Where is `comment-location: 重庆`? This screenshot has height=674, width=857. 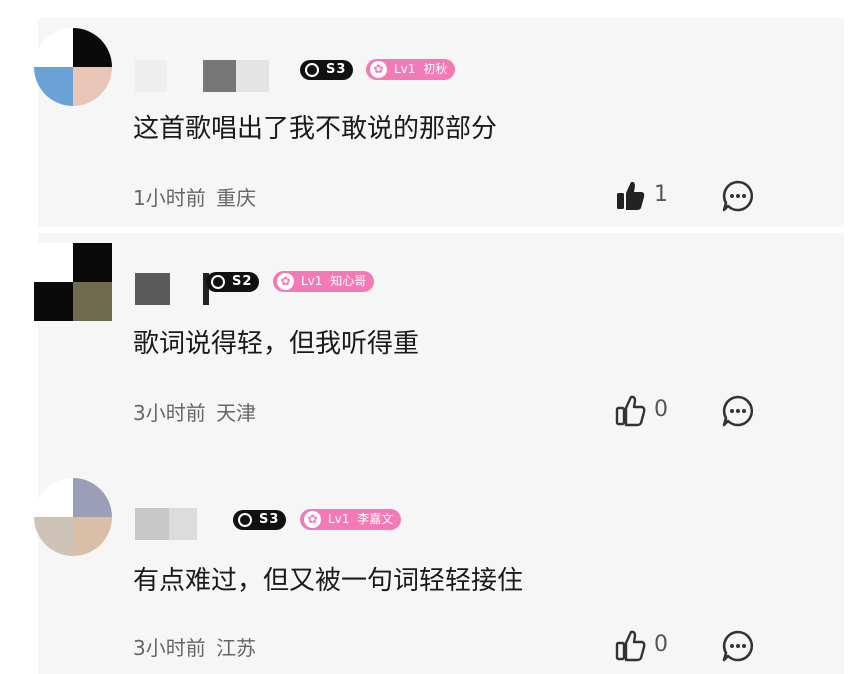
comment-location: 重庆 is located at coordinates (236, 198).